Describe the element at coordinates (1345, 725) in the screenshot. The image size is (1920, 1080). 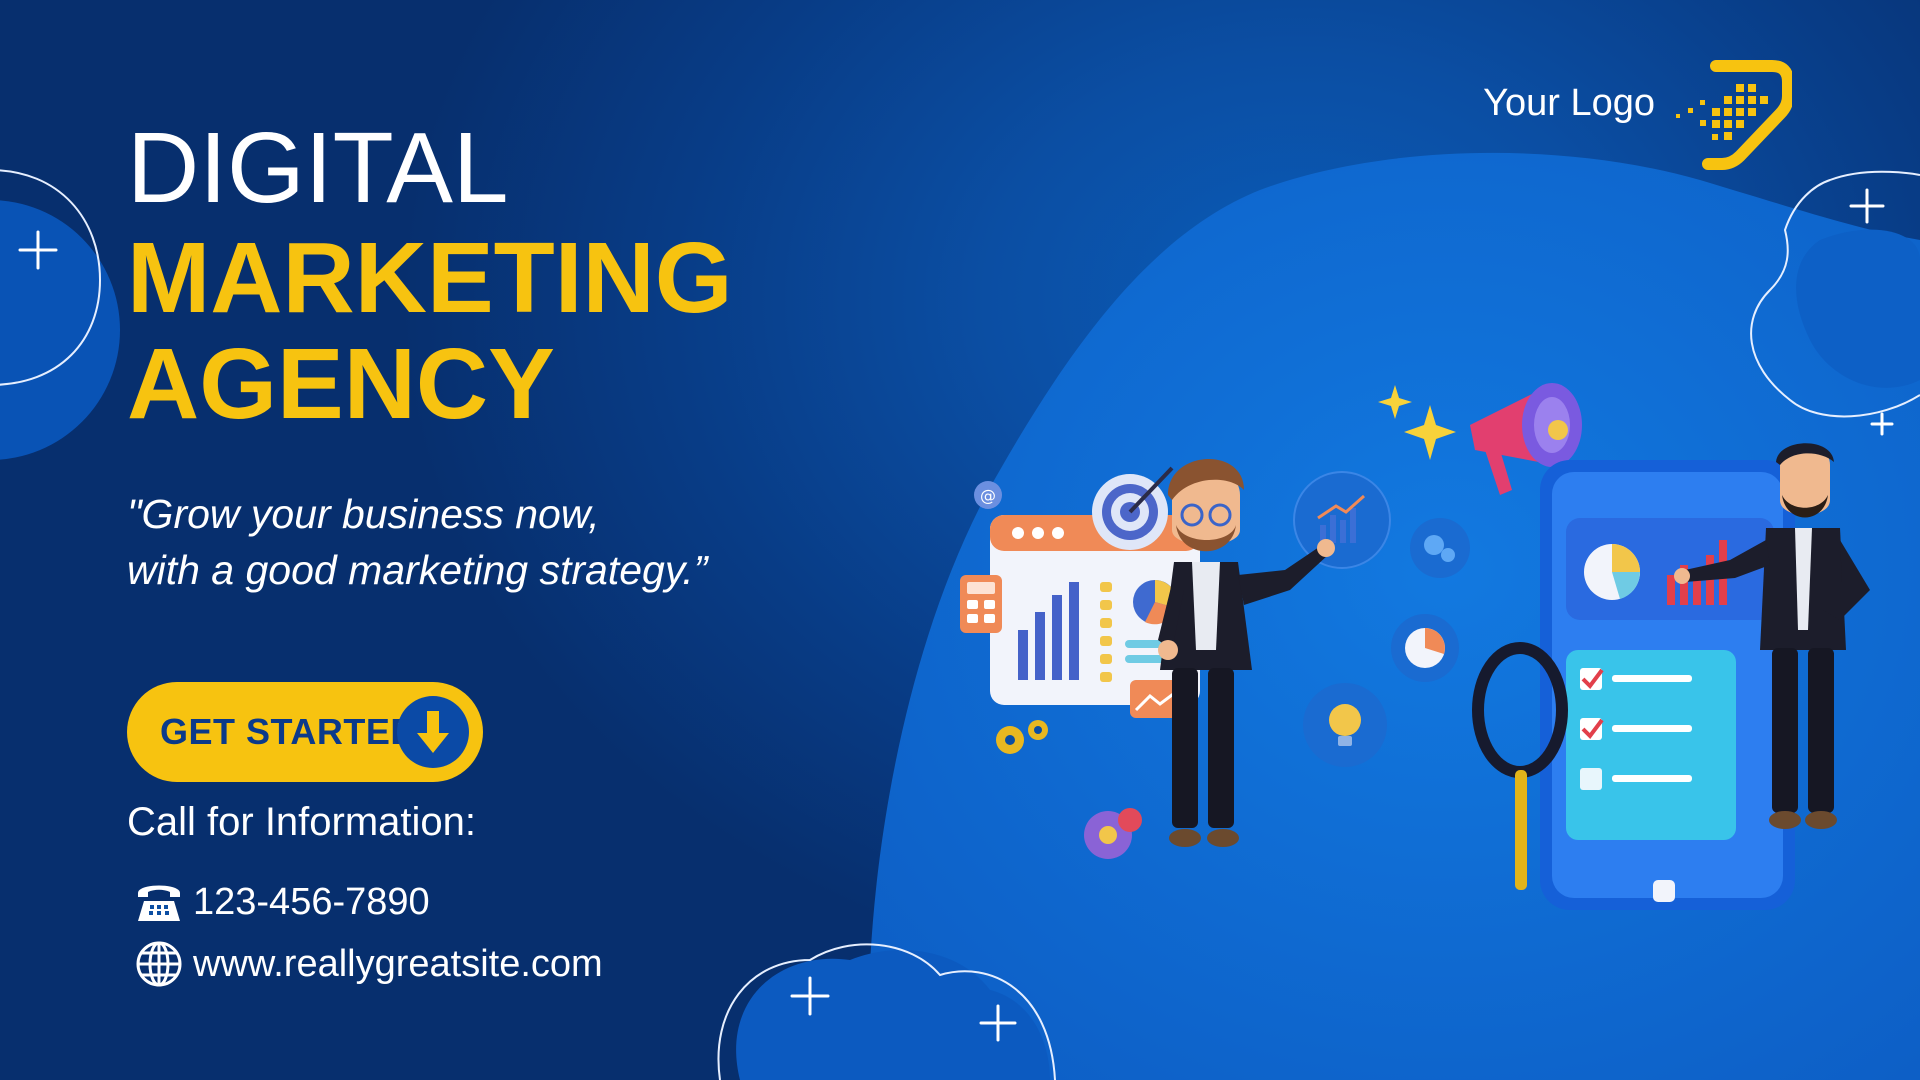
I see `lightbulb-bubble` at that location.